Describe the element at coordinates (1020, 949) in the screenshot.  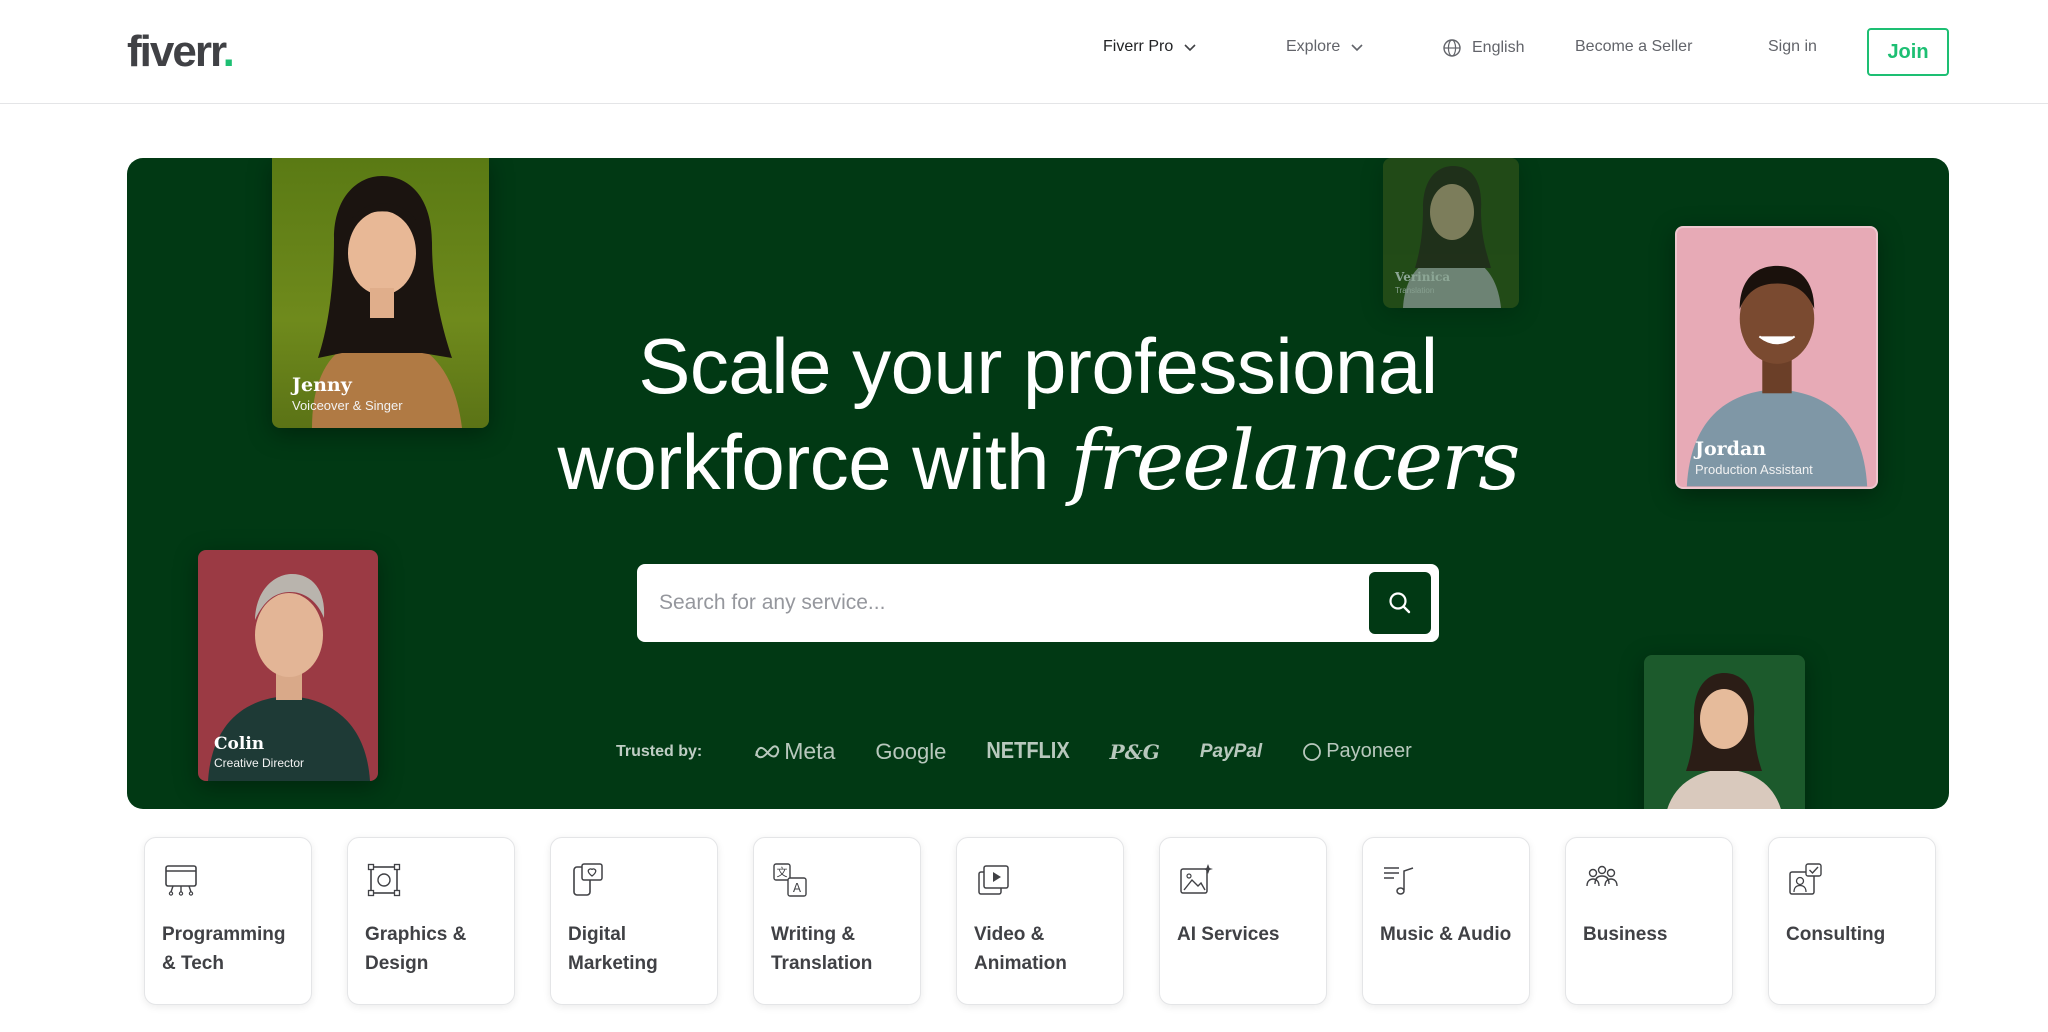
I see `category-label: Video & Animation` at that location.